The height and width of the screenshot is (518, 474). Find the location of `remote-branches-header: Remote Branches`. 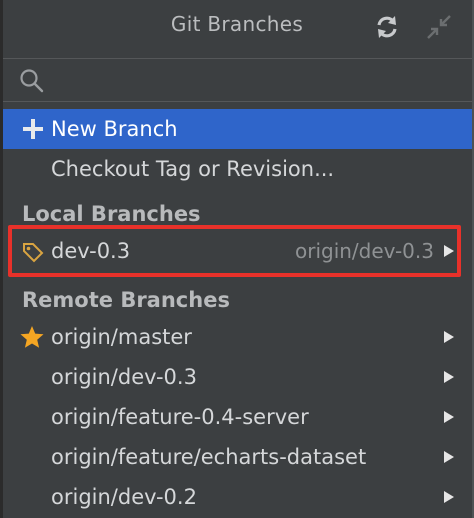

remote-branches-header: Remote Branches is located at coordinates (126, 300).